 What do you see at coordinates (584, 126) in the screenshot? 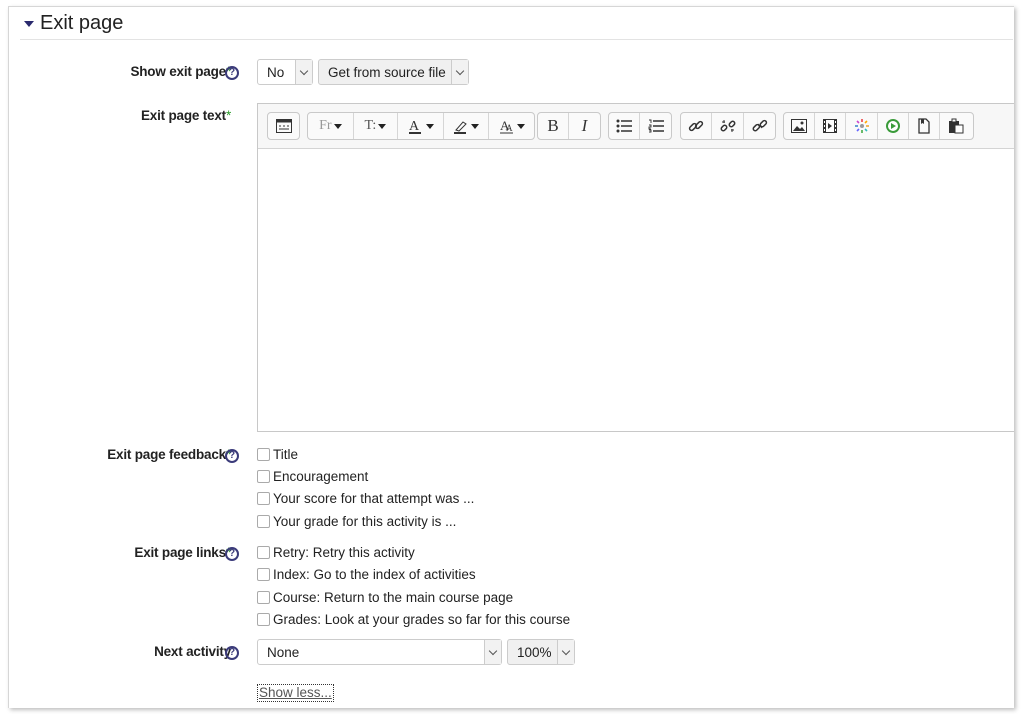
I see `italic-button: I` at bounding box center [584, 126].